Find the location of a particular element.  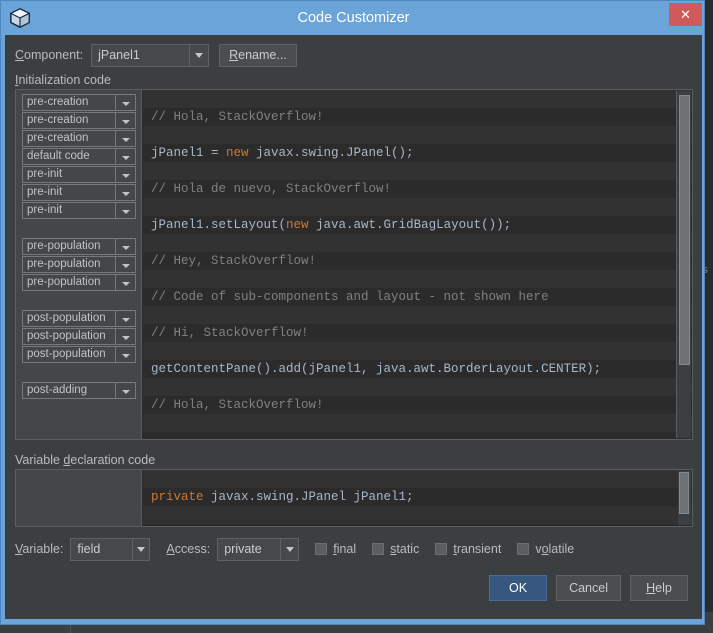

code-token: private is located at coordinates (177, 497).